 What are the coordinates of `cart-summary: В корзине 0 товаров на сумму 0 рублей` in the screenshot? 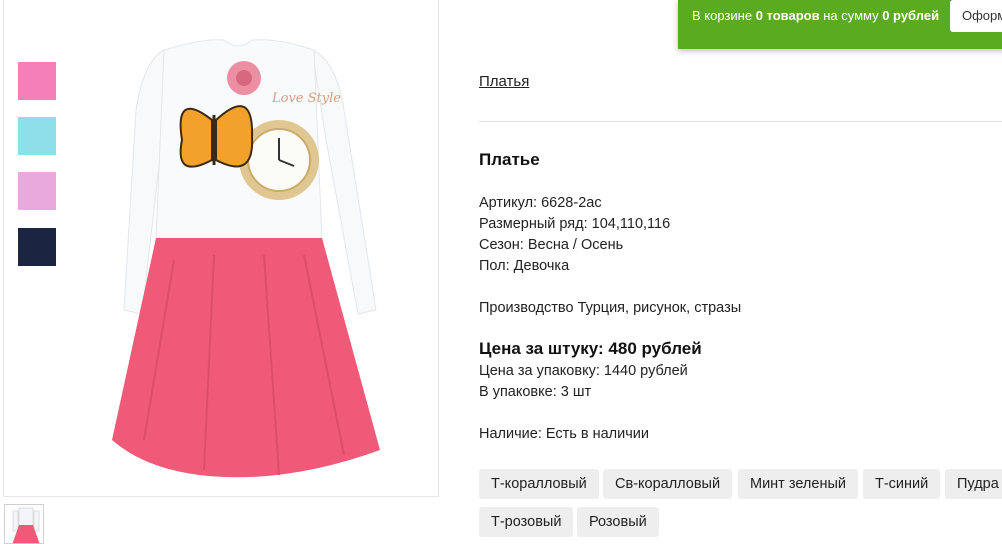 It's located at (815, 15).